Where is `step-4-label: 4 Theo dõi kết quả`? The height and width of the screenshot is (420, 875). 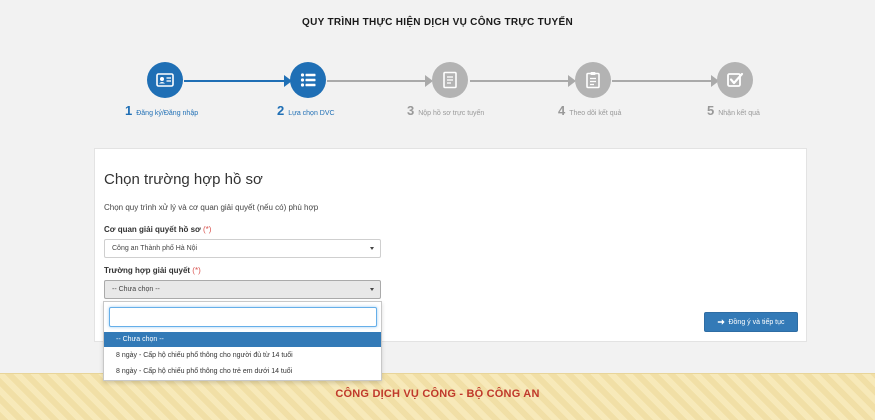 step-4-label: 4 Theo dõi kết quả is located at coordinates (589, 110).